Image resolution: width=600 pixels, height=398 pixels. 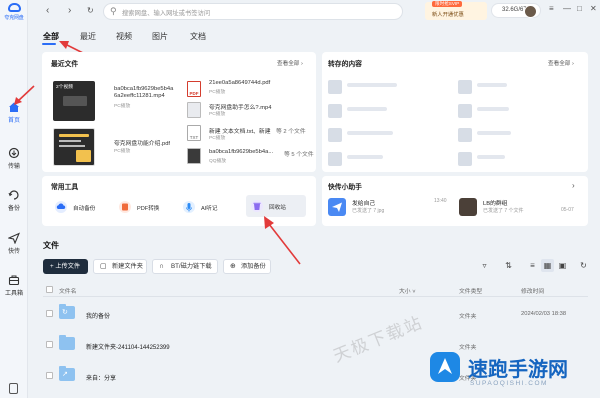 What do you see at coordinates (299, 155) in the screenshot?
I see `recent-file-count: 等 5 个文件` at bounding box center [299, 155].